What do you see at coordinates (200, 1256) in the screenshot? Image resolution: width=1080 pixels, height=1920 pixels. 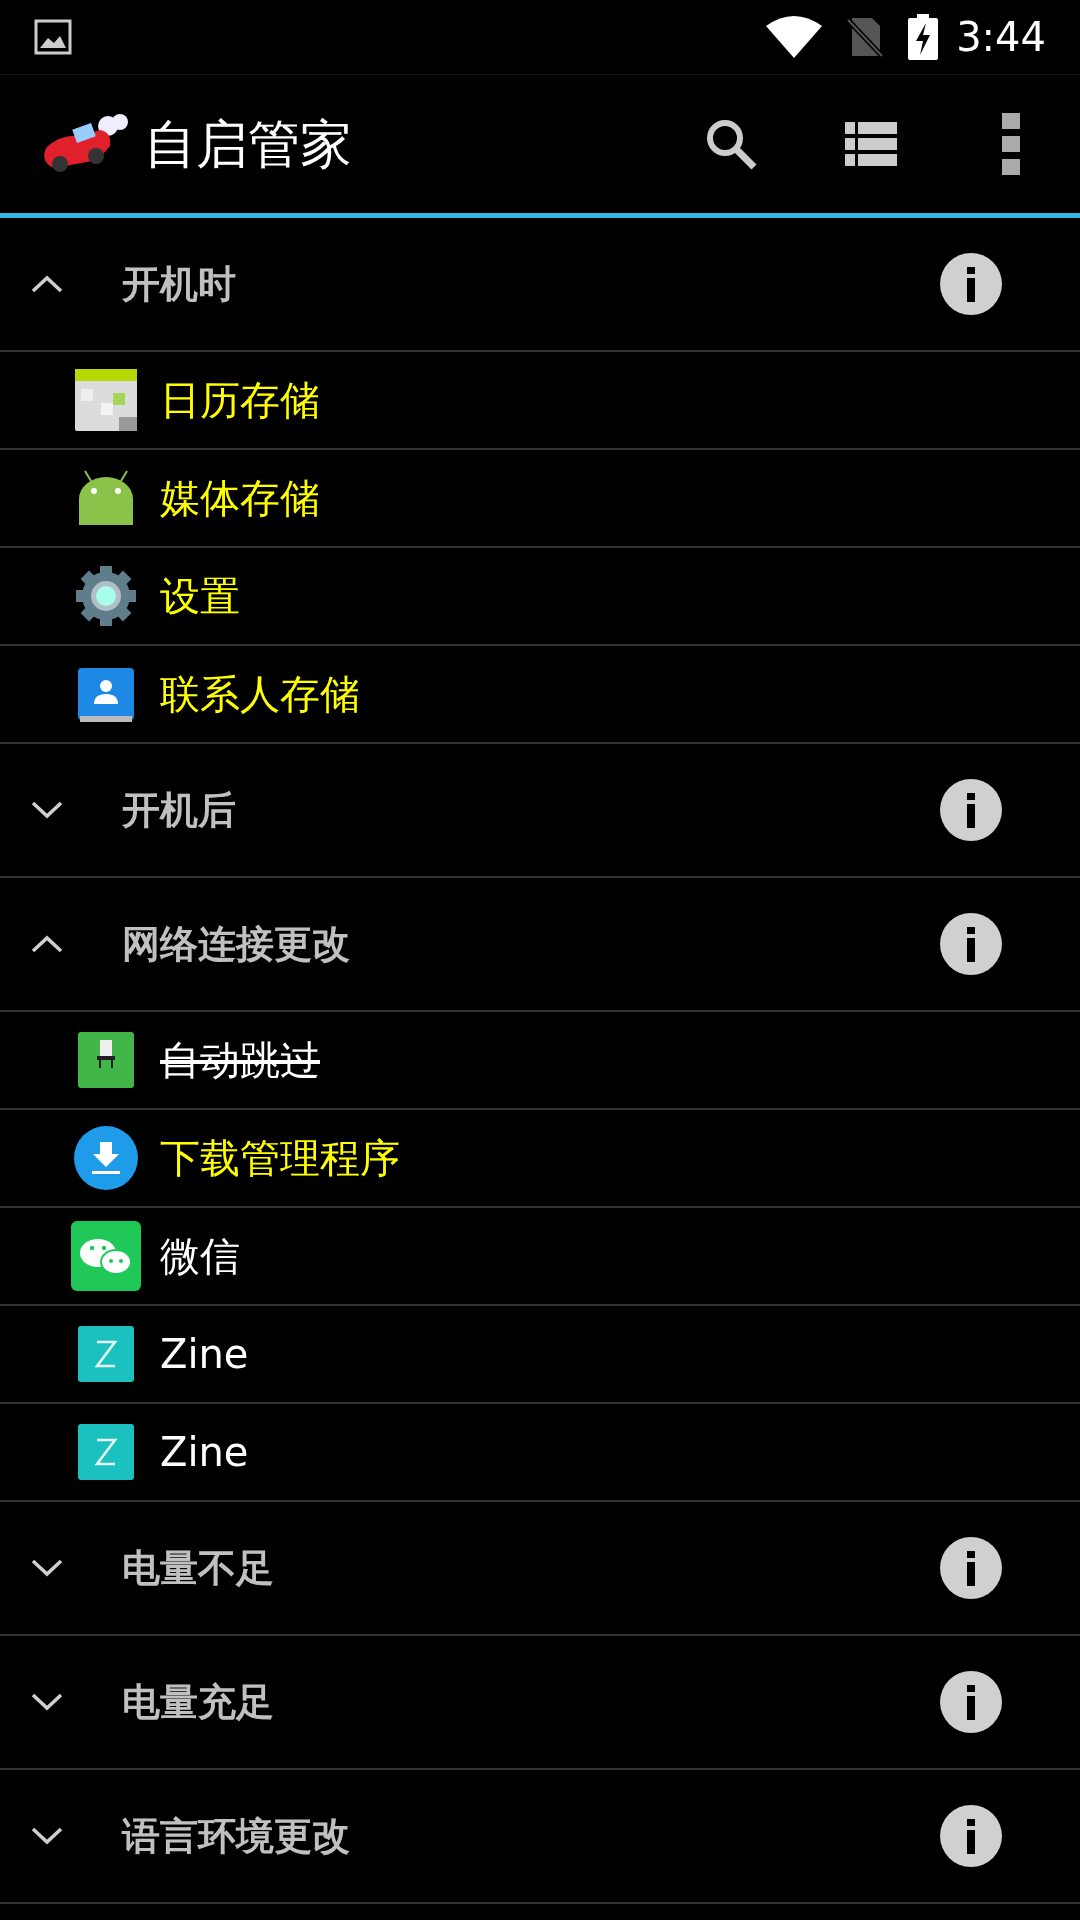 I see `app-name: 微信` at bounding box center [200, 1256].